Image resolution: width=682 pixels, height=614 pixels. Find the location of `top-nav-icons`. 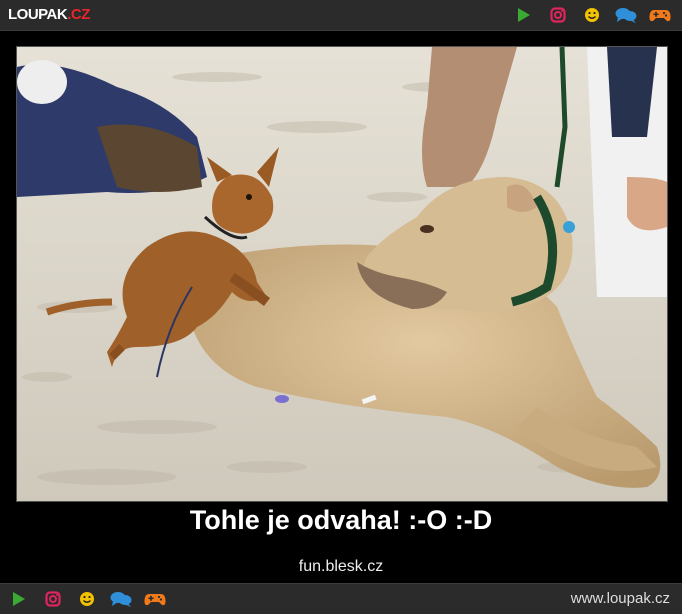

top-nav-icons is located at coordinates (592, 15).